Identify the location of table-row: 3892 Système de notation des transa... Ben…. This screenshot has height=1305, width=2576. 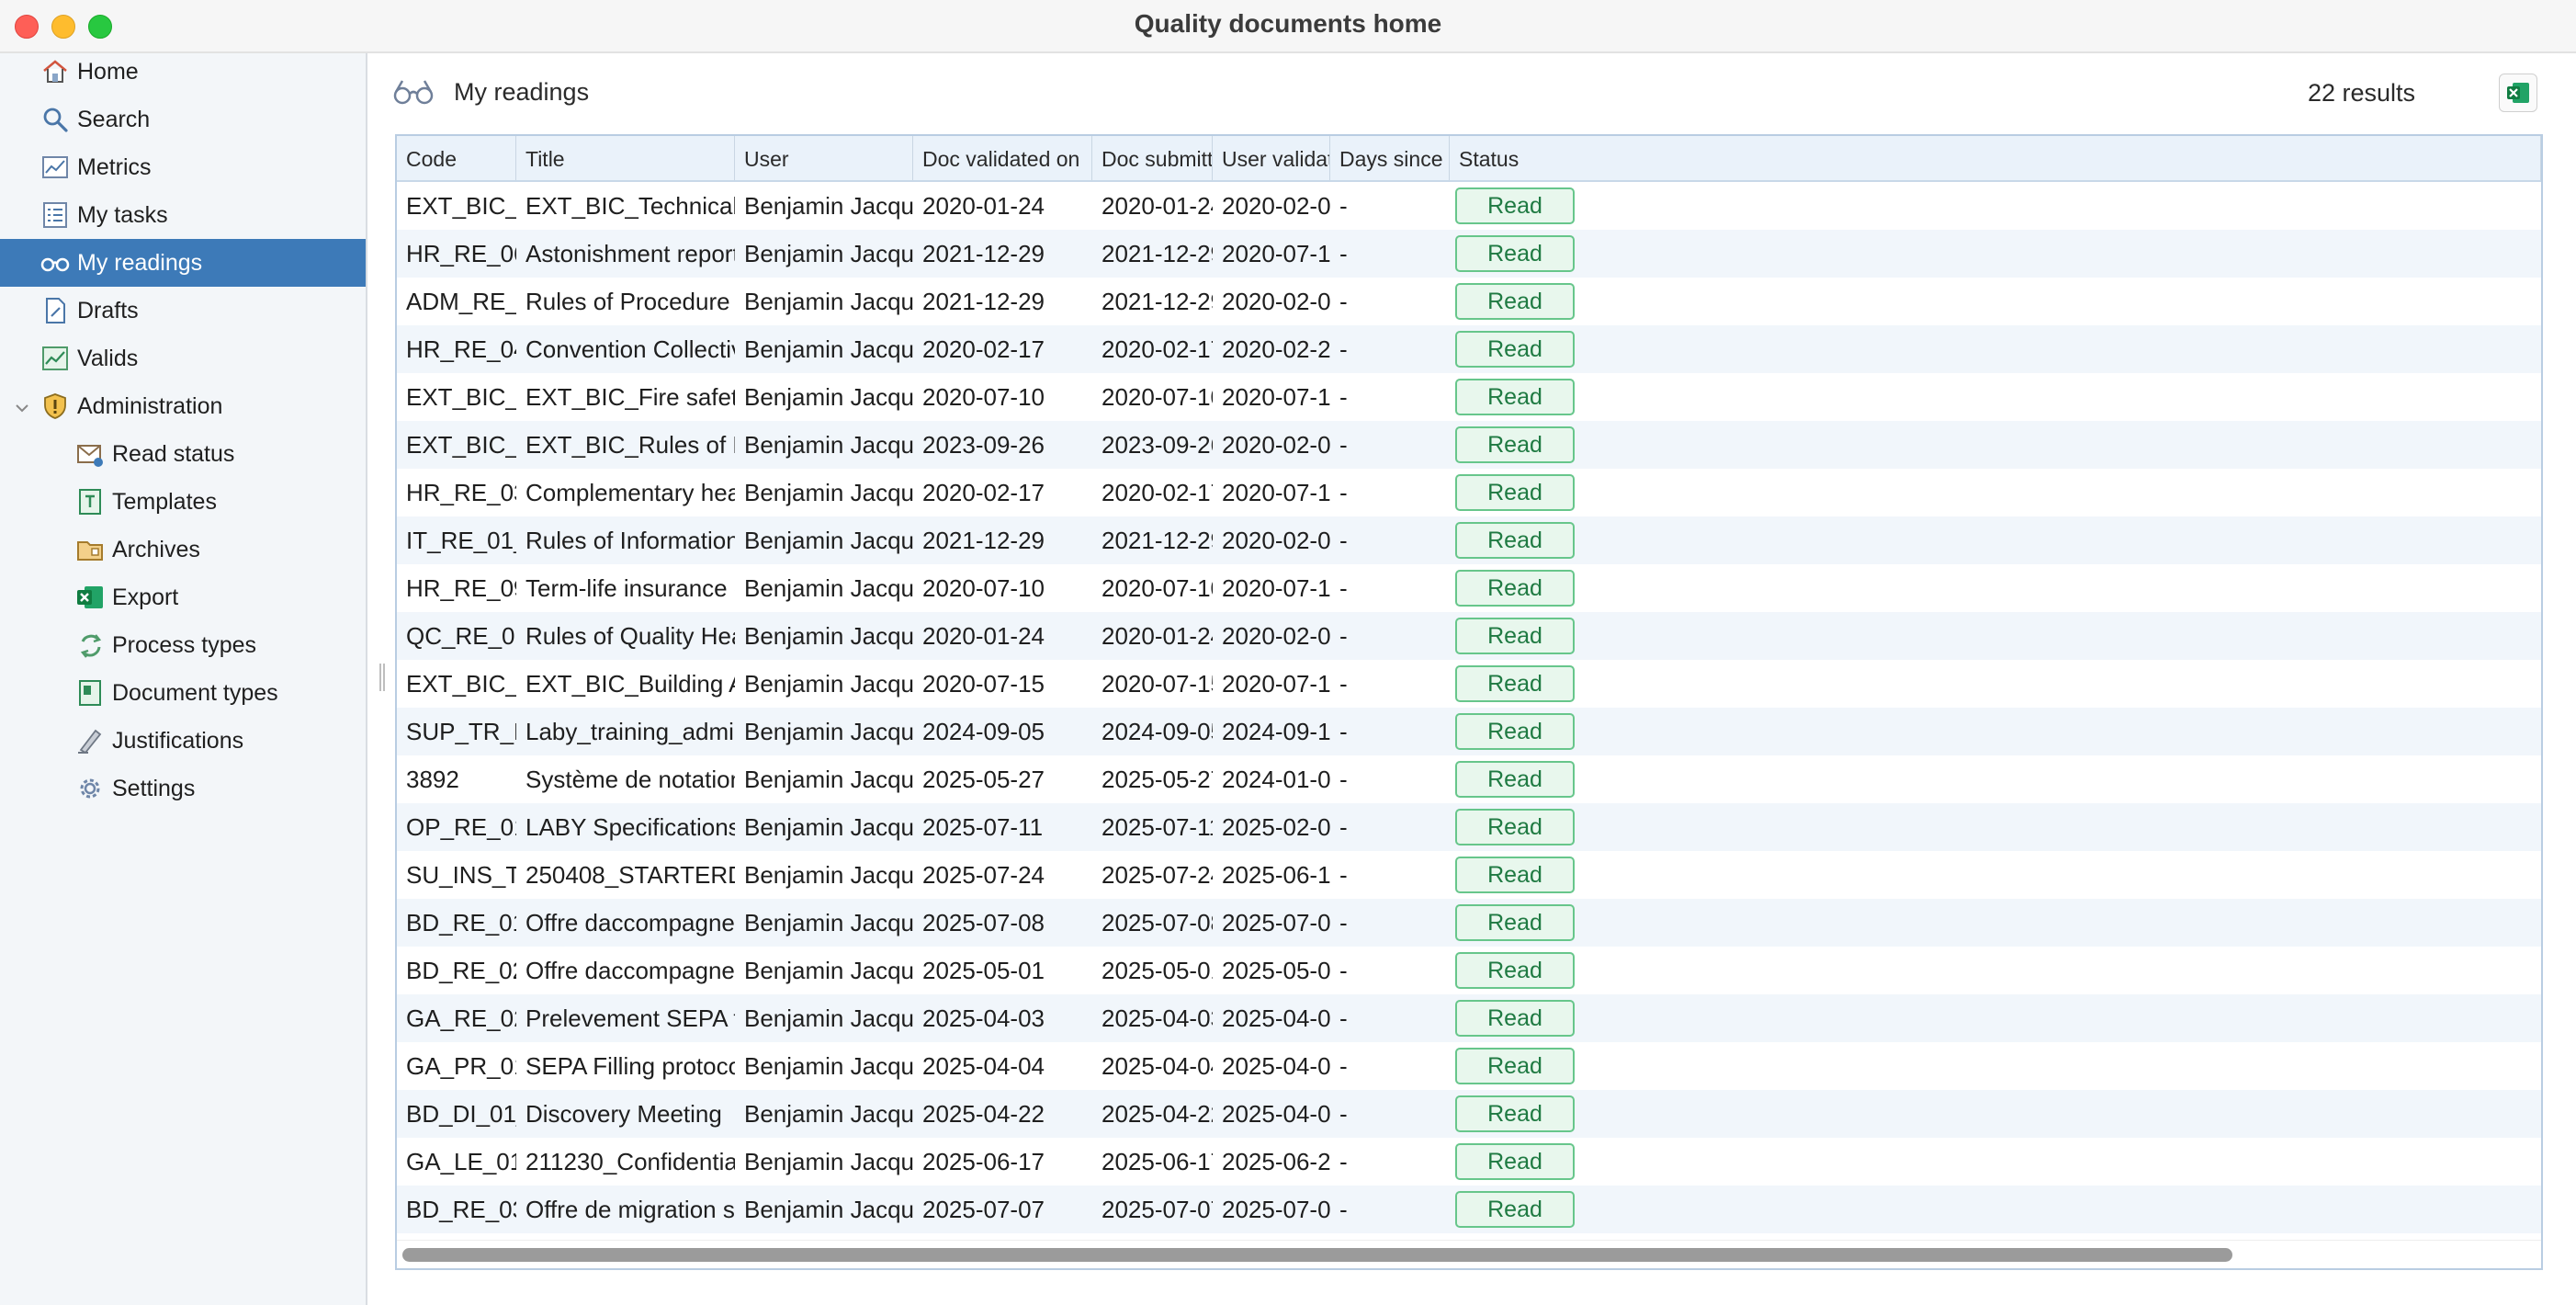
(1469, 779).